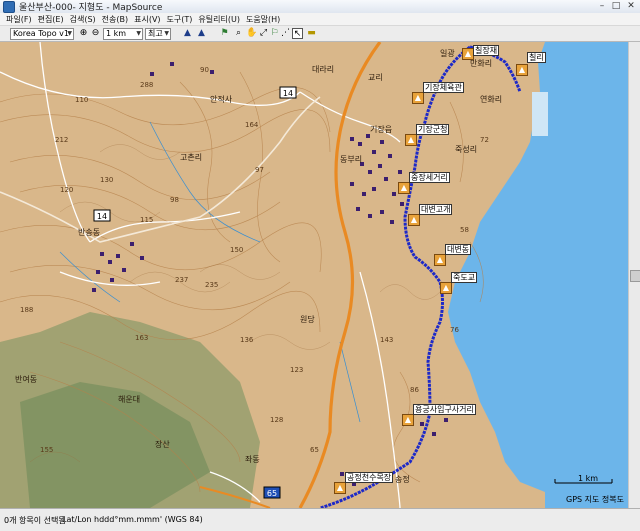 The width and height of the screenshot is (640, 531). I want to click on place-label: 반송동, so click(89, 232).